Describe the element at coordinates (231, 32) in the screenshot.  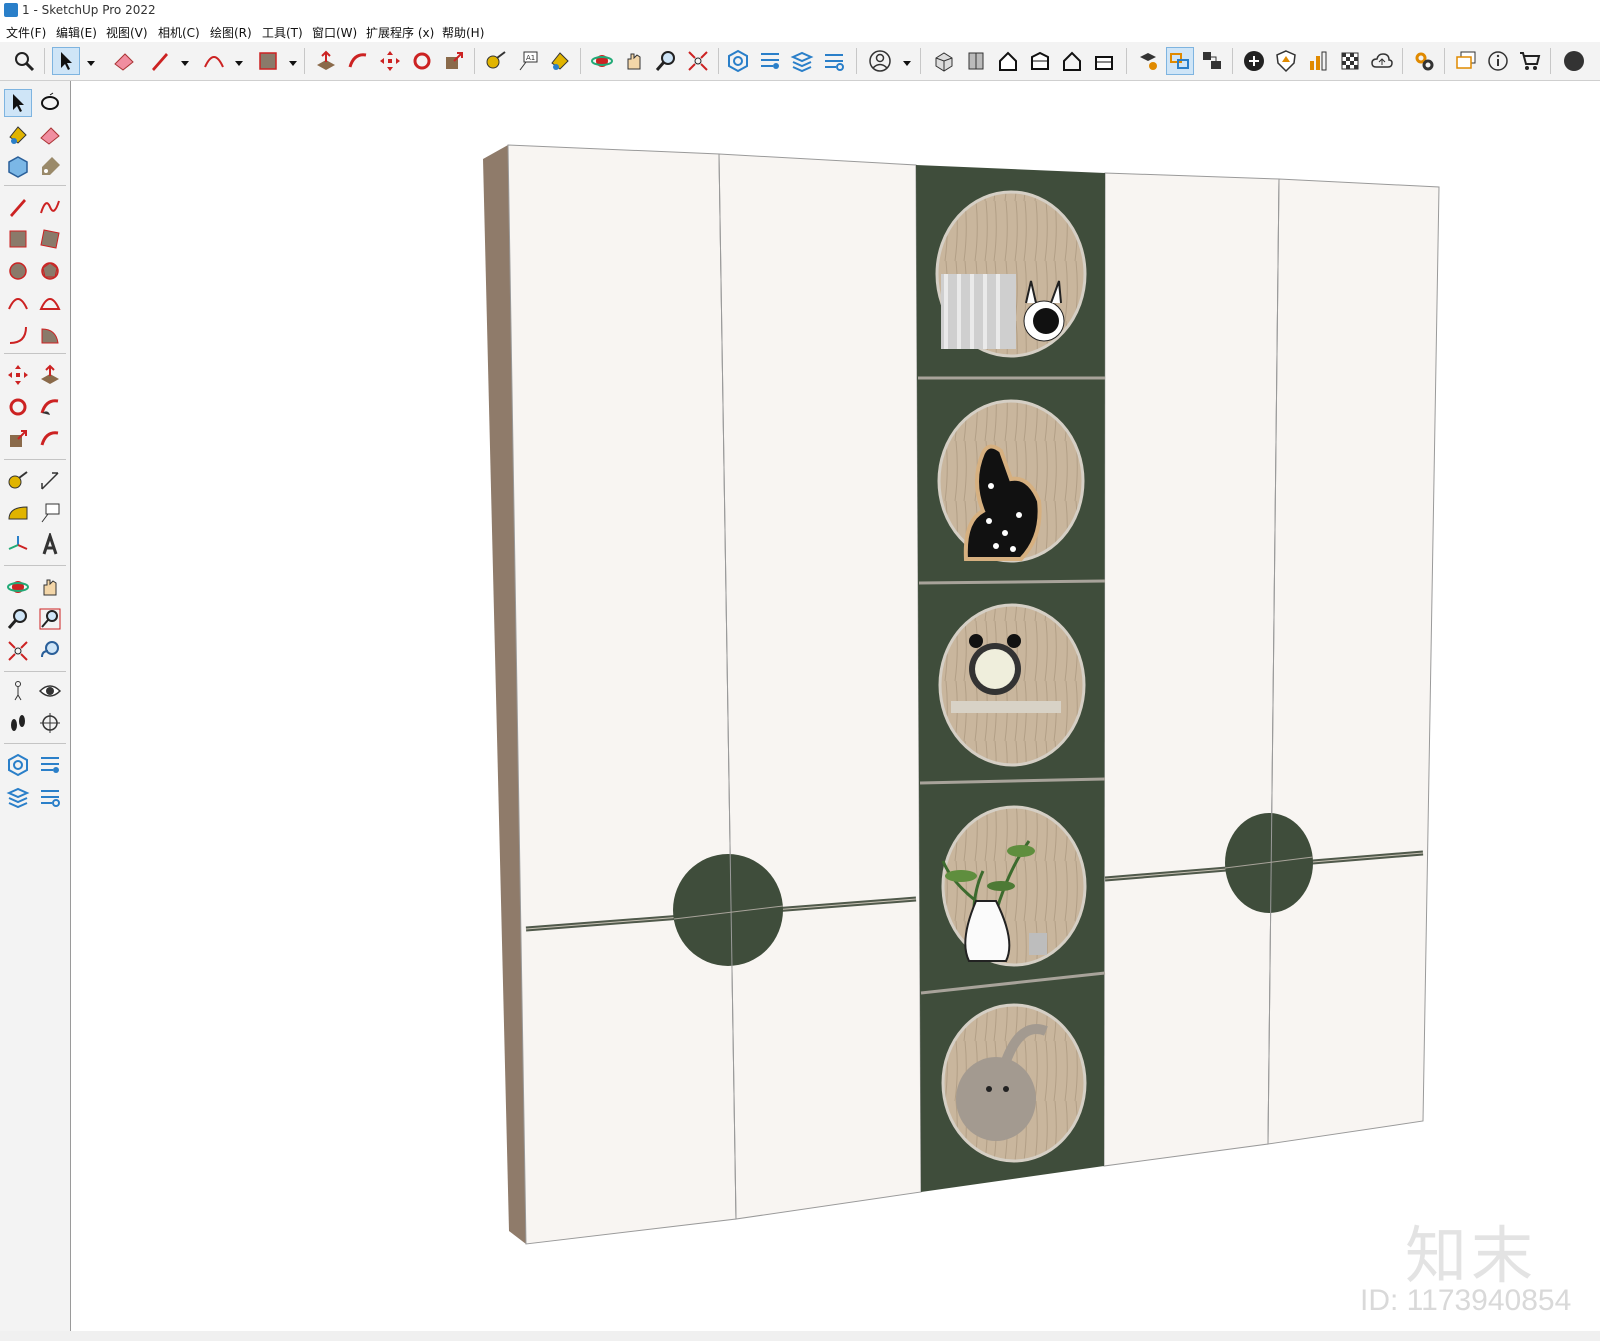
I see `menu-draw: 绘图(R)` at that location.